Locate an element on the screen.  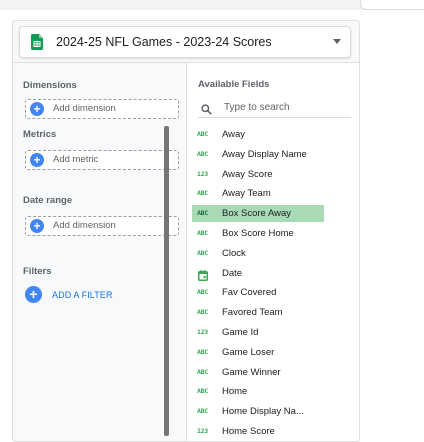
data-source-selector: 2024-25 NFL Games - 2023-24 Scores is located at coordinates (185, 42).